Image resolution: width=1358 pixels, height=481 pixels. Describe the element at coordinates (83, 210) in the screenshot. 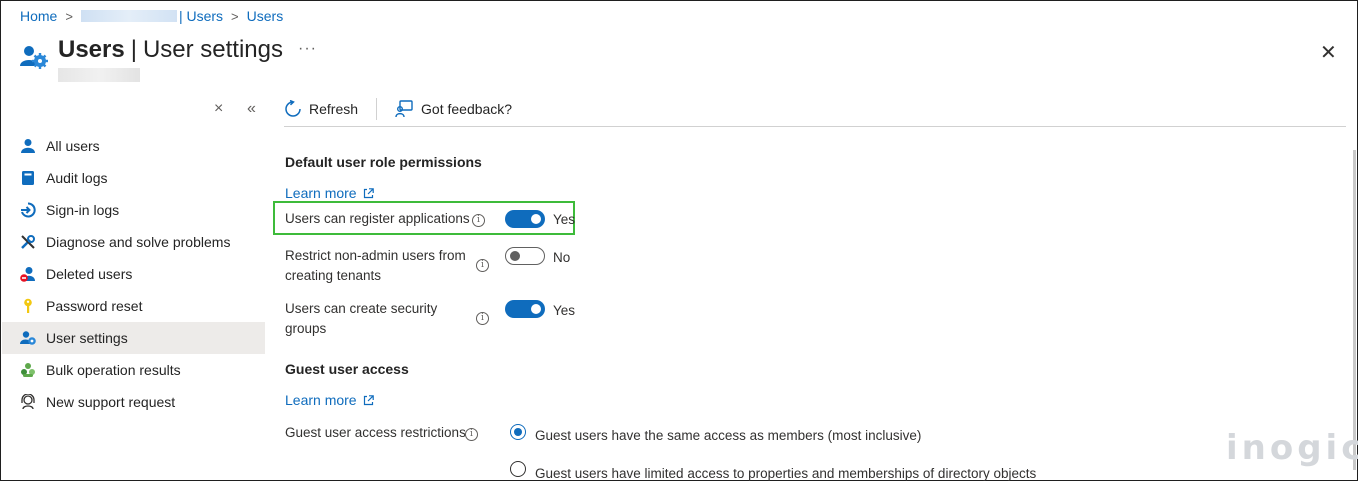

I see `sidebar-item-label: Sign-in logs` at that location.